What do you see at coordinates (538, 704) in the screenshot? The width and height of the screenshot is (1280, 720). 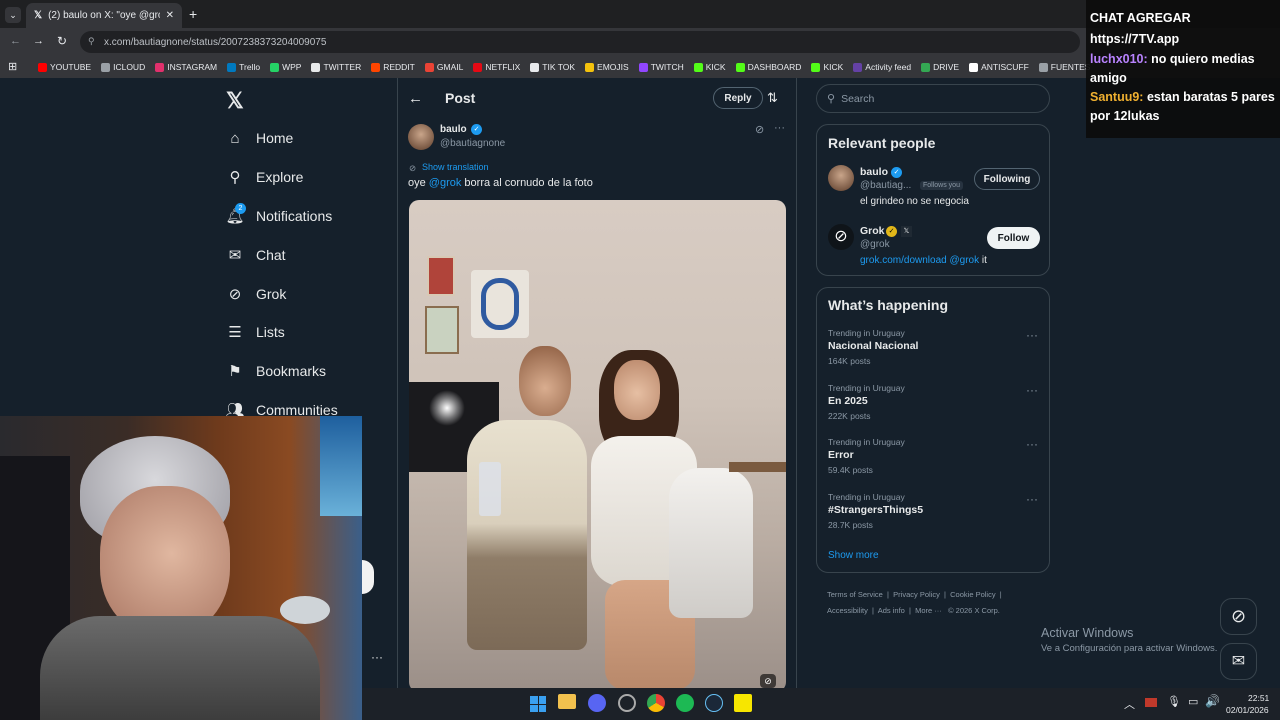 I see `windows-start-icon` at bounding box center [538, 704].